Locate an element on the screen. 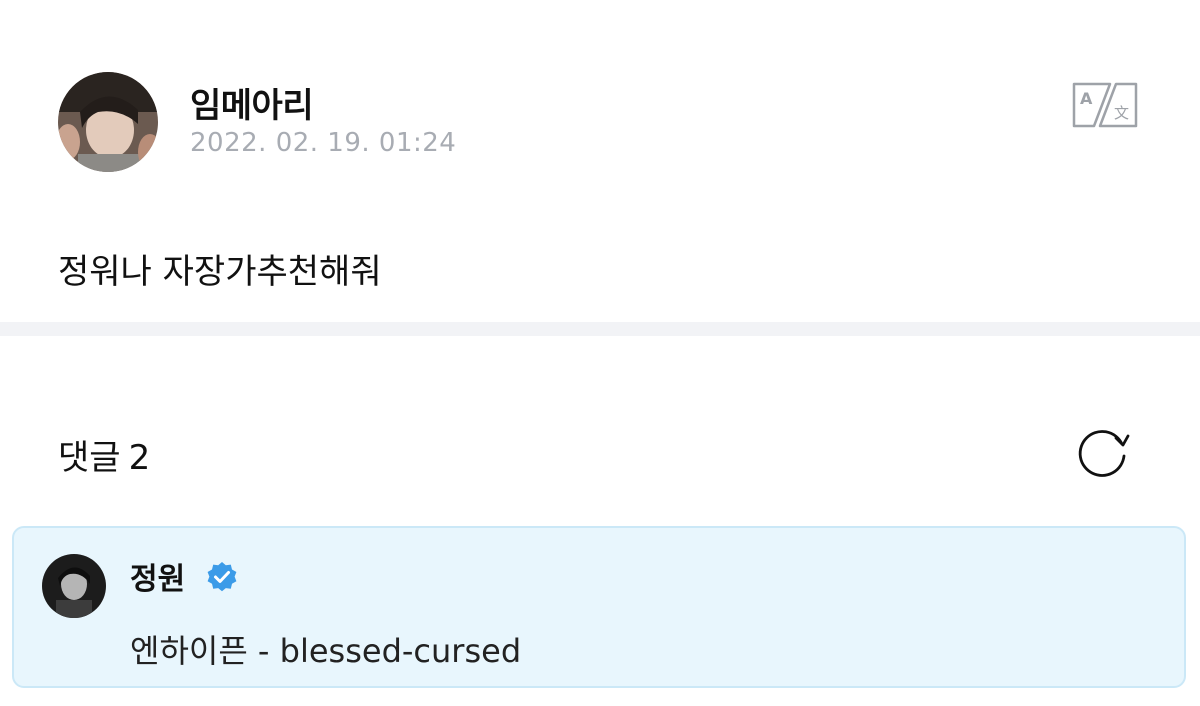 The image size is (1200, 706). comments-header: 댓글 2 is located at coordinates (104, 454).